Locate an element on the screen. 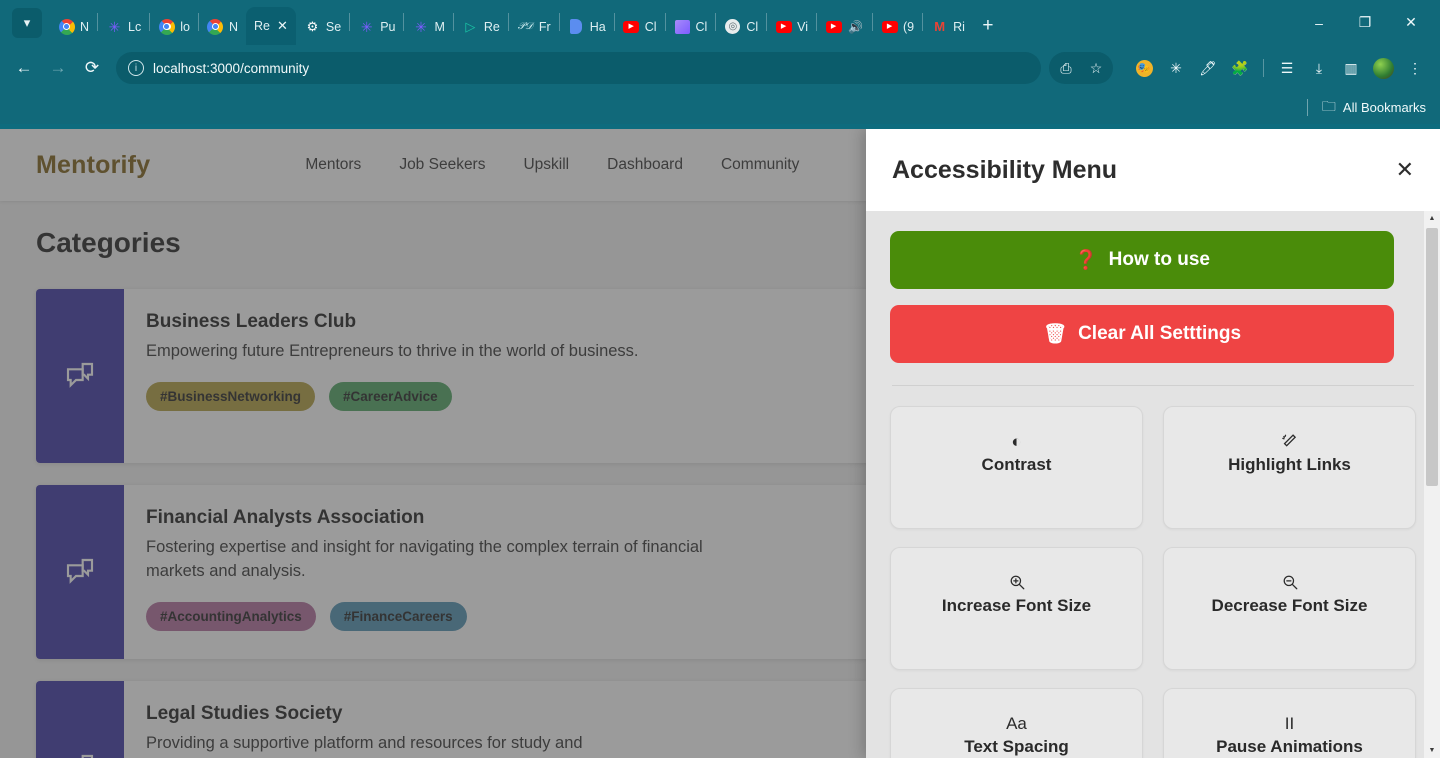 This screenshot has height=758, width=1440. address-bar: i localhost:3000/community is located at coordinates (578, 68).